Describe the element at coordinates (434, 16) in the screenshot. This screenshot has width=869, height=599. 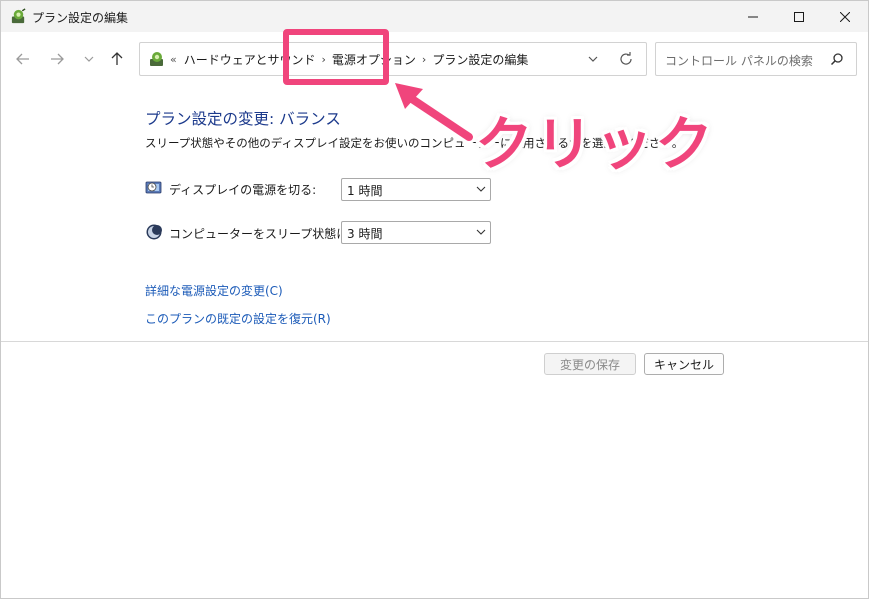
I see `title-bar: プラン設定の編集` at that location.